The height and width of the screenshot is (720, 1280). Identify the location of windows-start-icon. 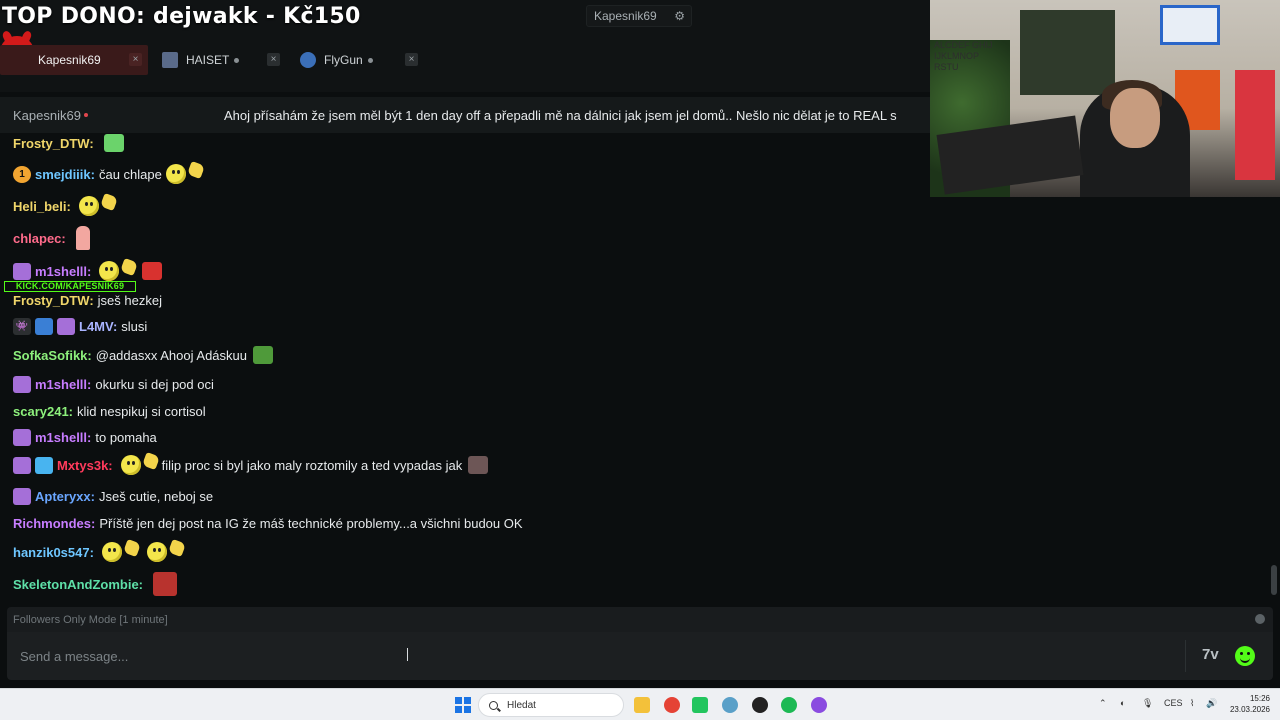
(463, 705).